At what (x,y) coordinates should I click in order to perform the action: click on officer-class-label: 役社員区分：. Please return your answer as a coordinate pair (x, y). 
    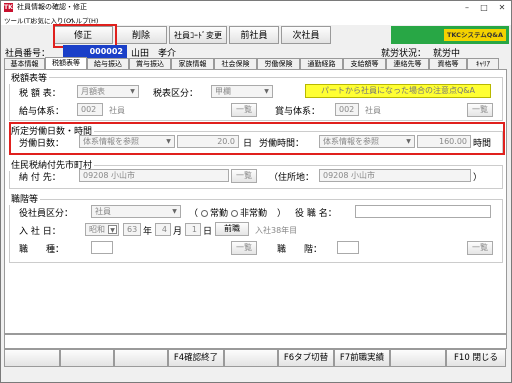
    Looking at the image, I should click on (46, 214).